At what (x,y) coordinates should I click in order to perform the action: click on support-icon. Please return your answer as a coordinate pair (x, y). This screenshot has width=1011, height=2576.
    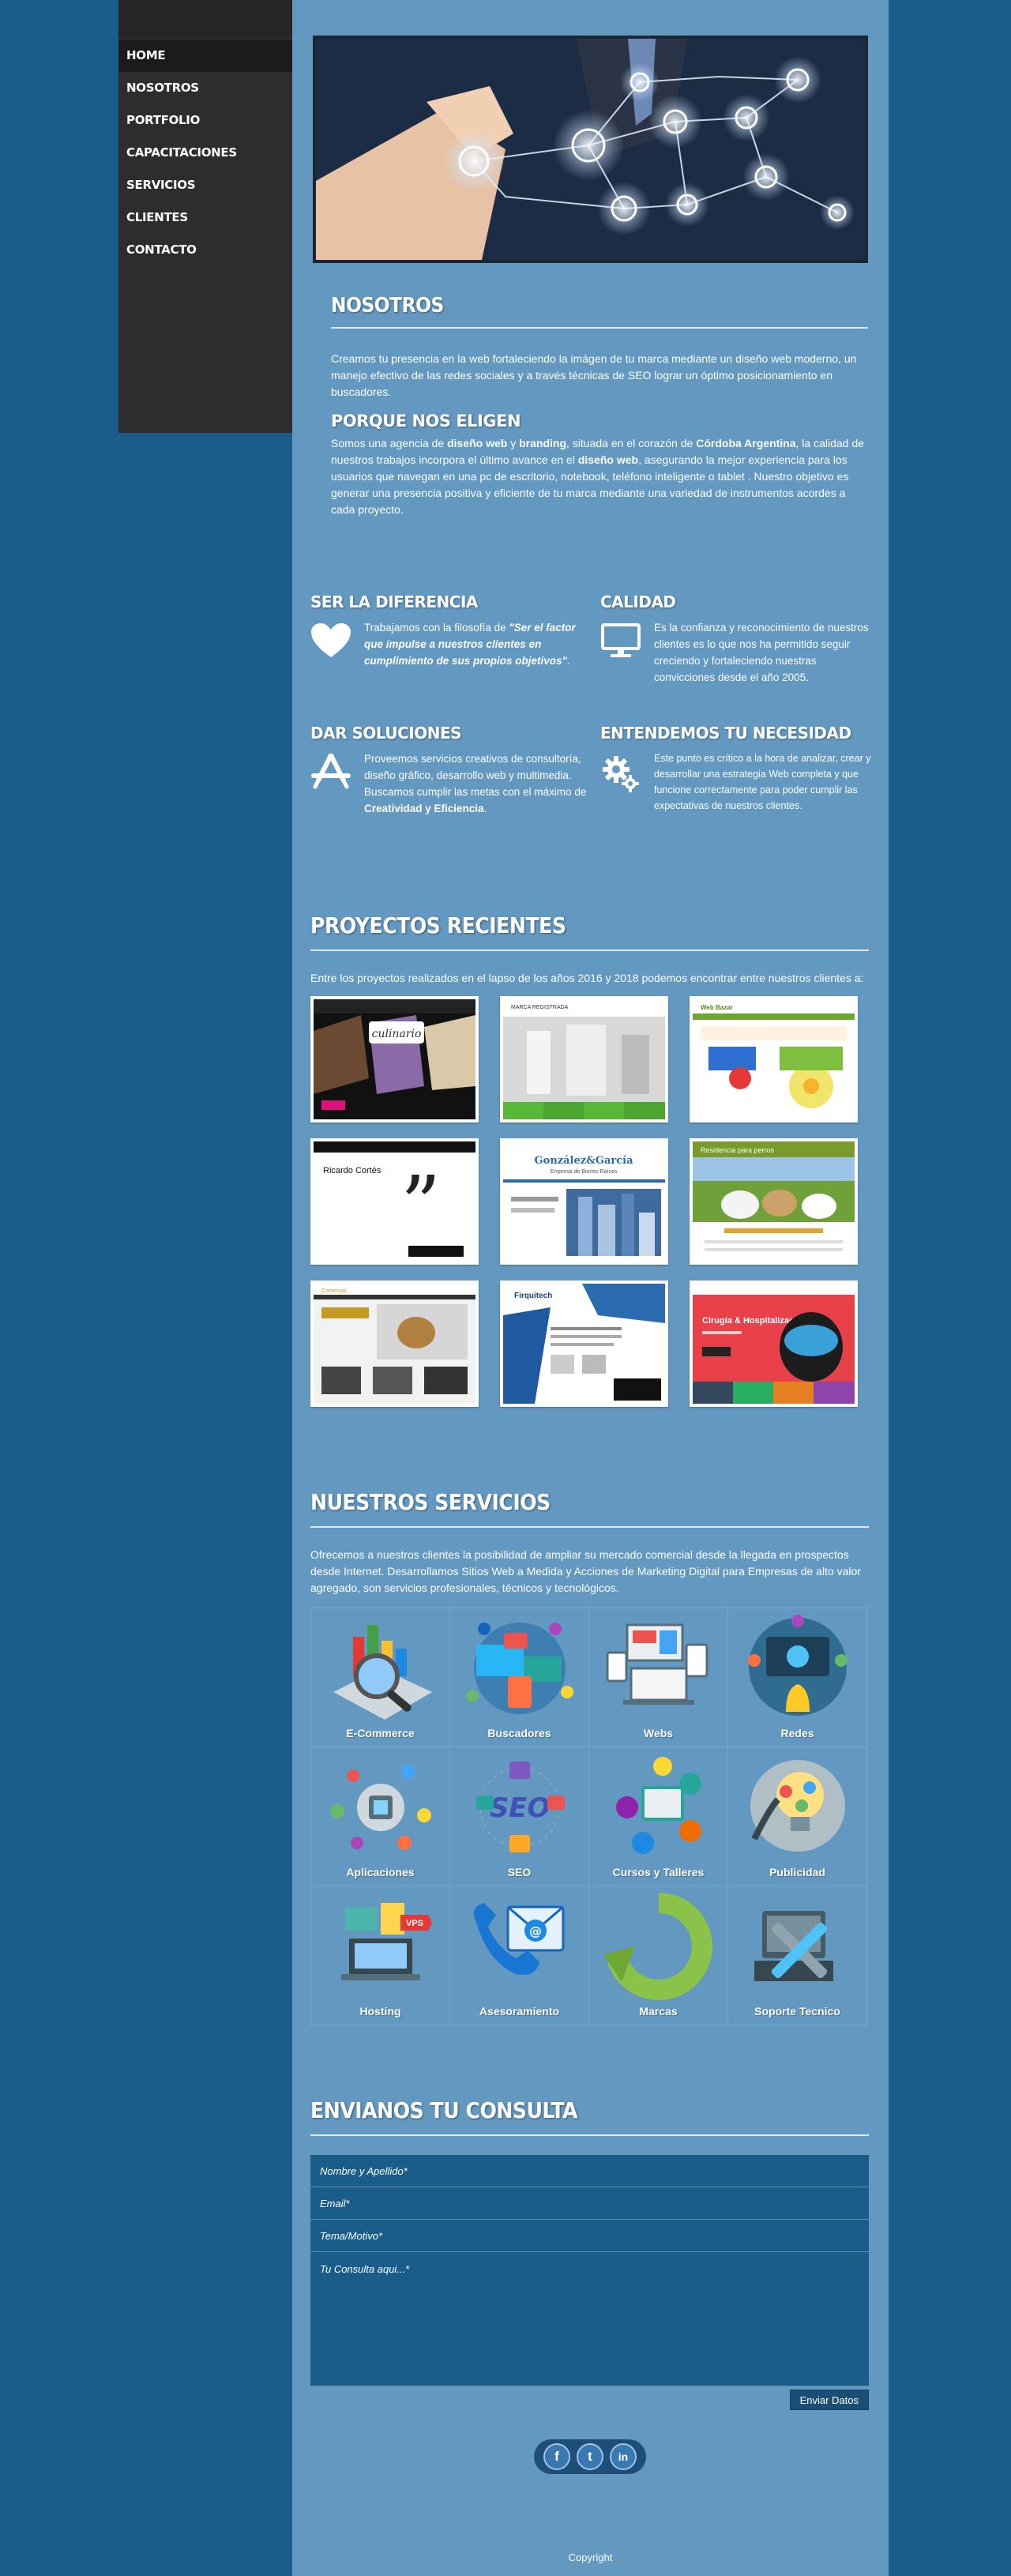
    Looking at the image, I should click on (793, 1946).